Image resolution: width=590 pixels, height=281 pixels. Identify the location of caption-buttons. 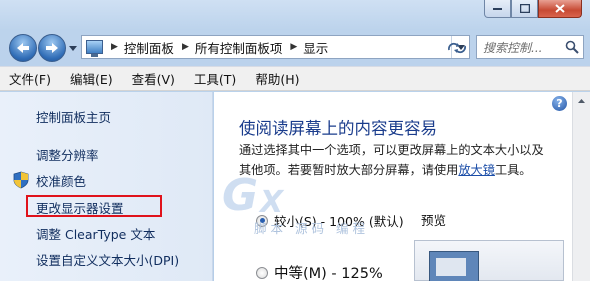
(533, 9).